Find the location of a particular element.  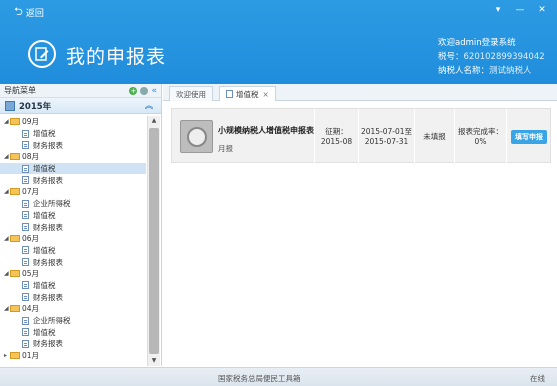

year-header: 2015年 ︽ is located at coordinates (80, 106).